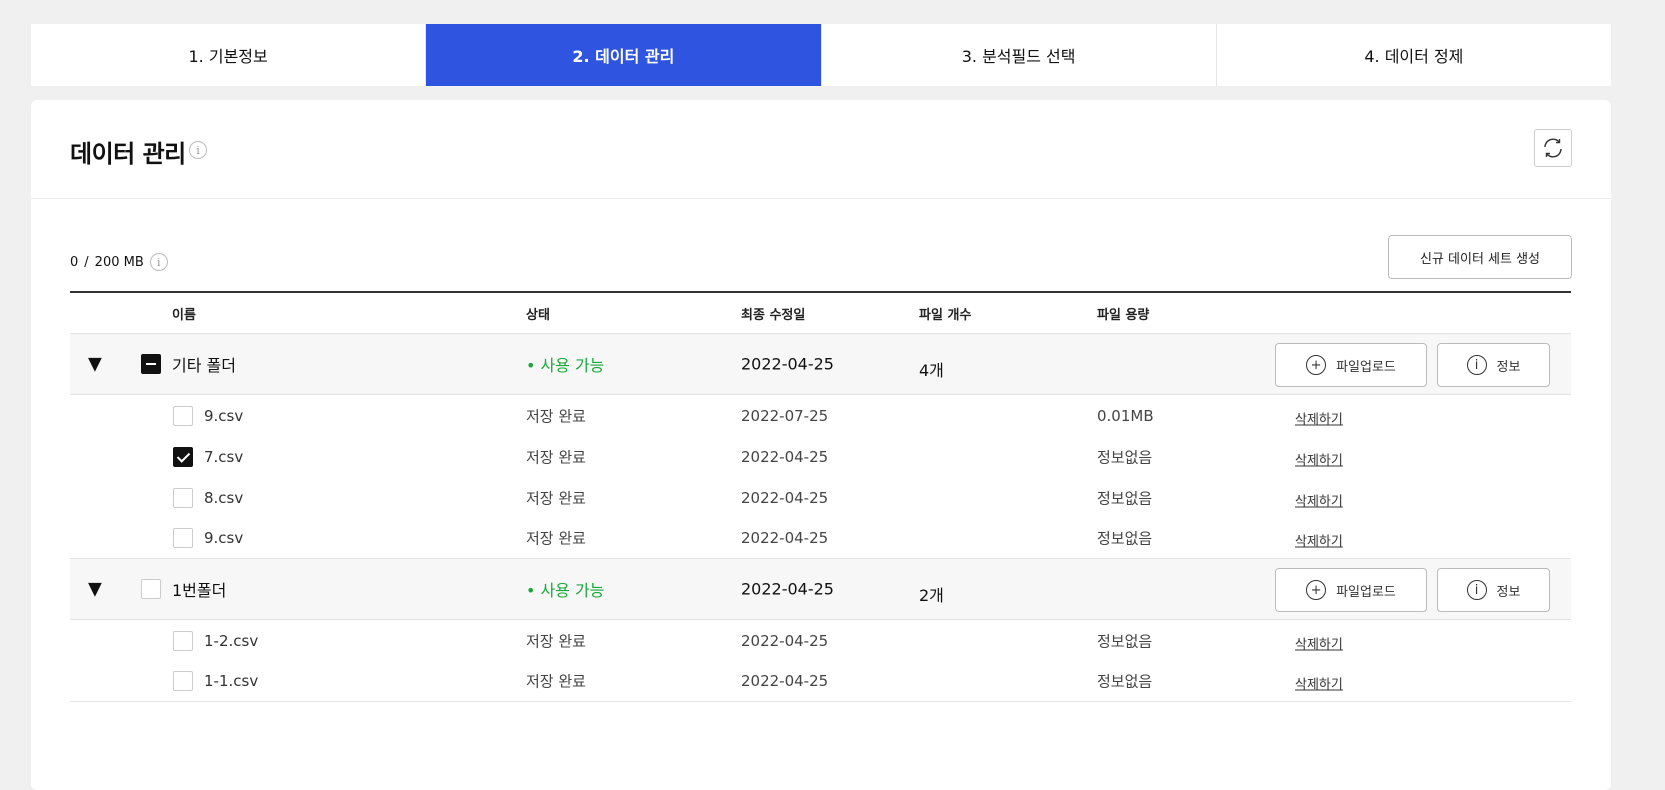 The image size is (1665, 790). What do you see at coordinates (1019, 55) in the screenshot?
I see `tab-step-3: 3. 분석필드 선택` at bounding box center [1019, 55].